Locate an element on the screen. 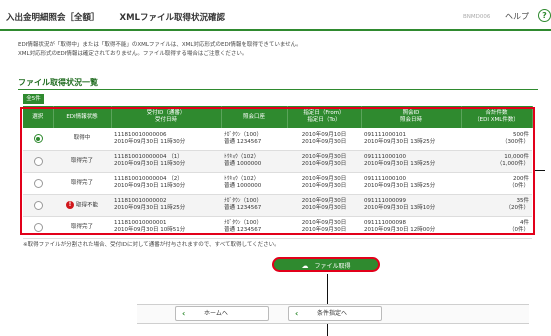 The width and height of the screenshot is (551, 336). col-receipt-l1: 受付ID（通番） is located at coordinates (166, 113).